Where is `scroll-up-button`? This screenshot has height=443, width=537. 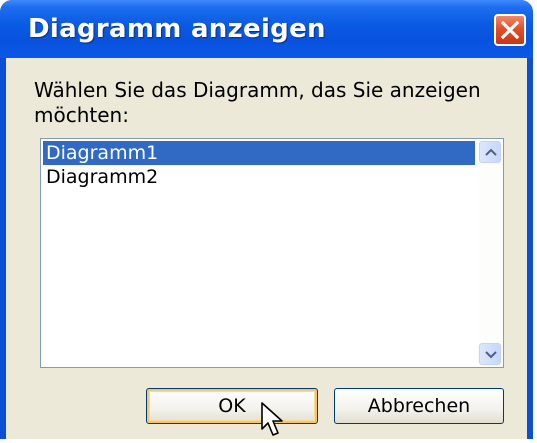 scroll-up-button is located at coordinates (490, 152).